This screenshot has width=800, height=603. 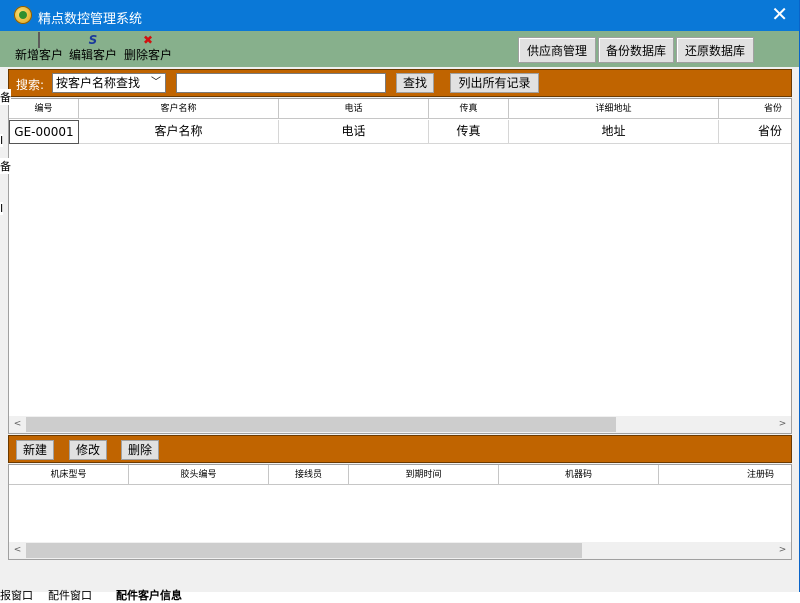 I want to click on column-header: 客户名称, so click(x=179, y=109).